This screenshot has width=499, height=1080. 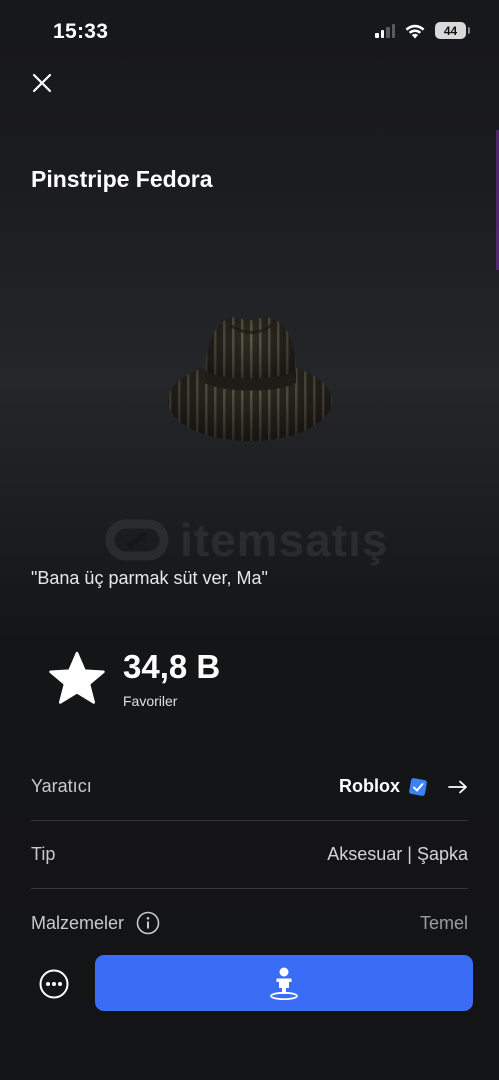 I want to click on watermark: itemsatış, so click(x=254, y=540).